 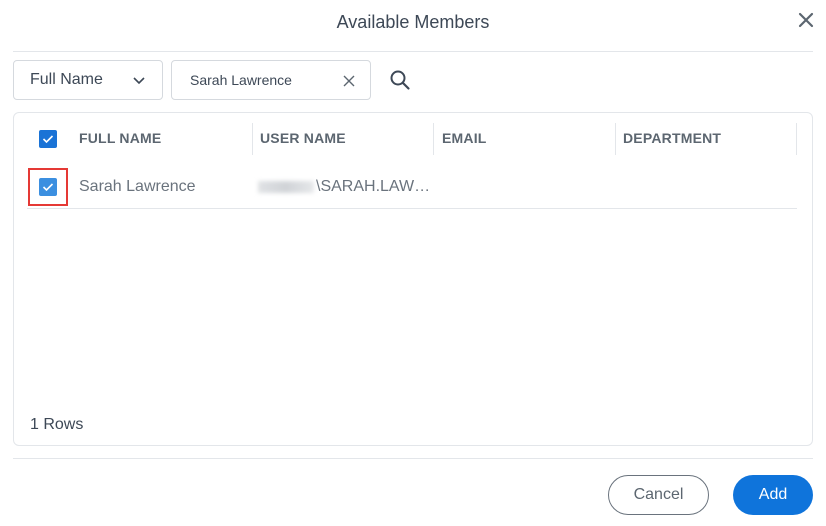 I want to click on header-divider, so click(x=413, y=51).